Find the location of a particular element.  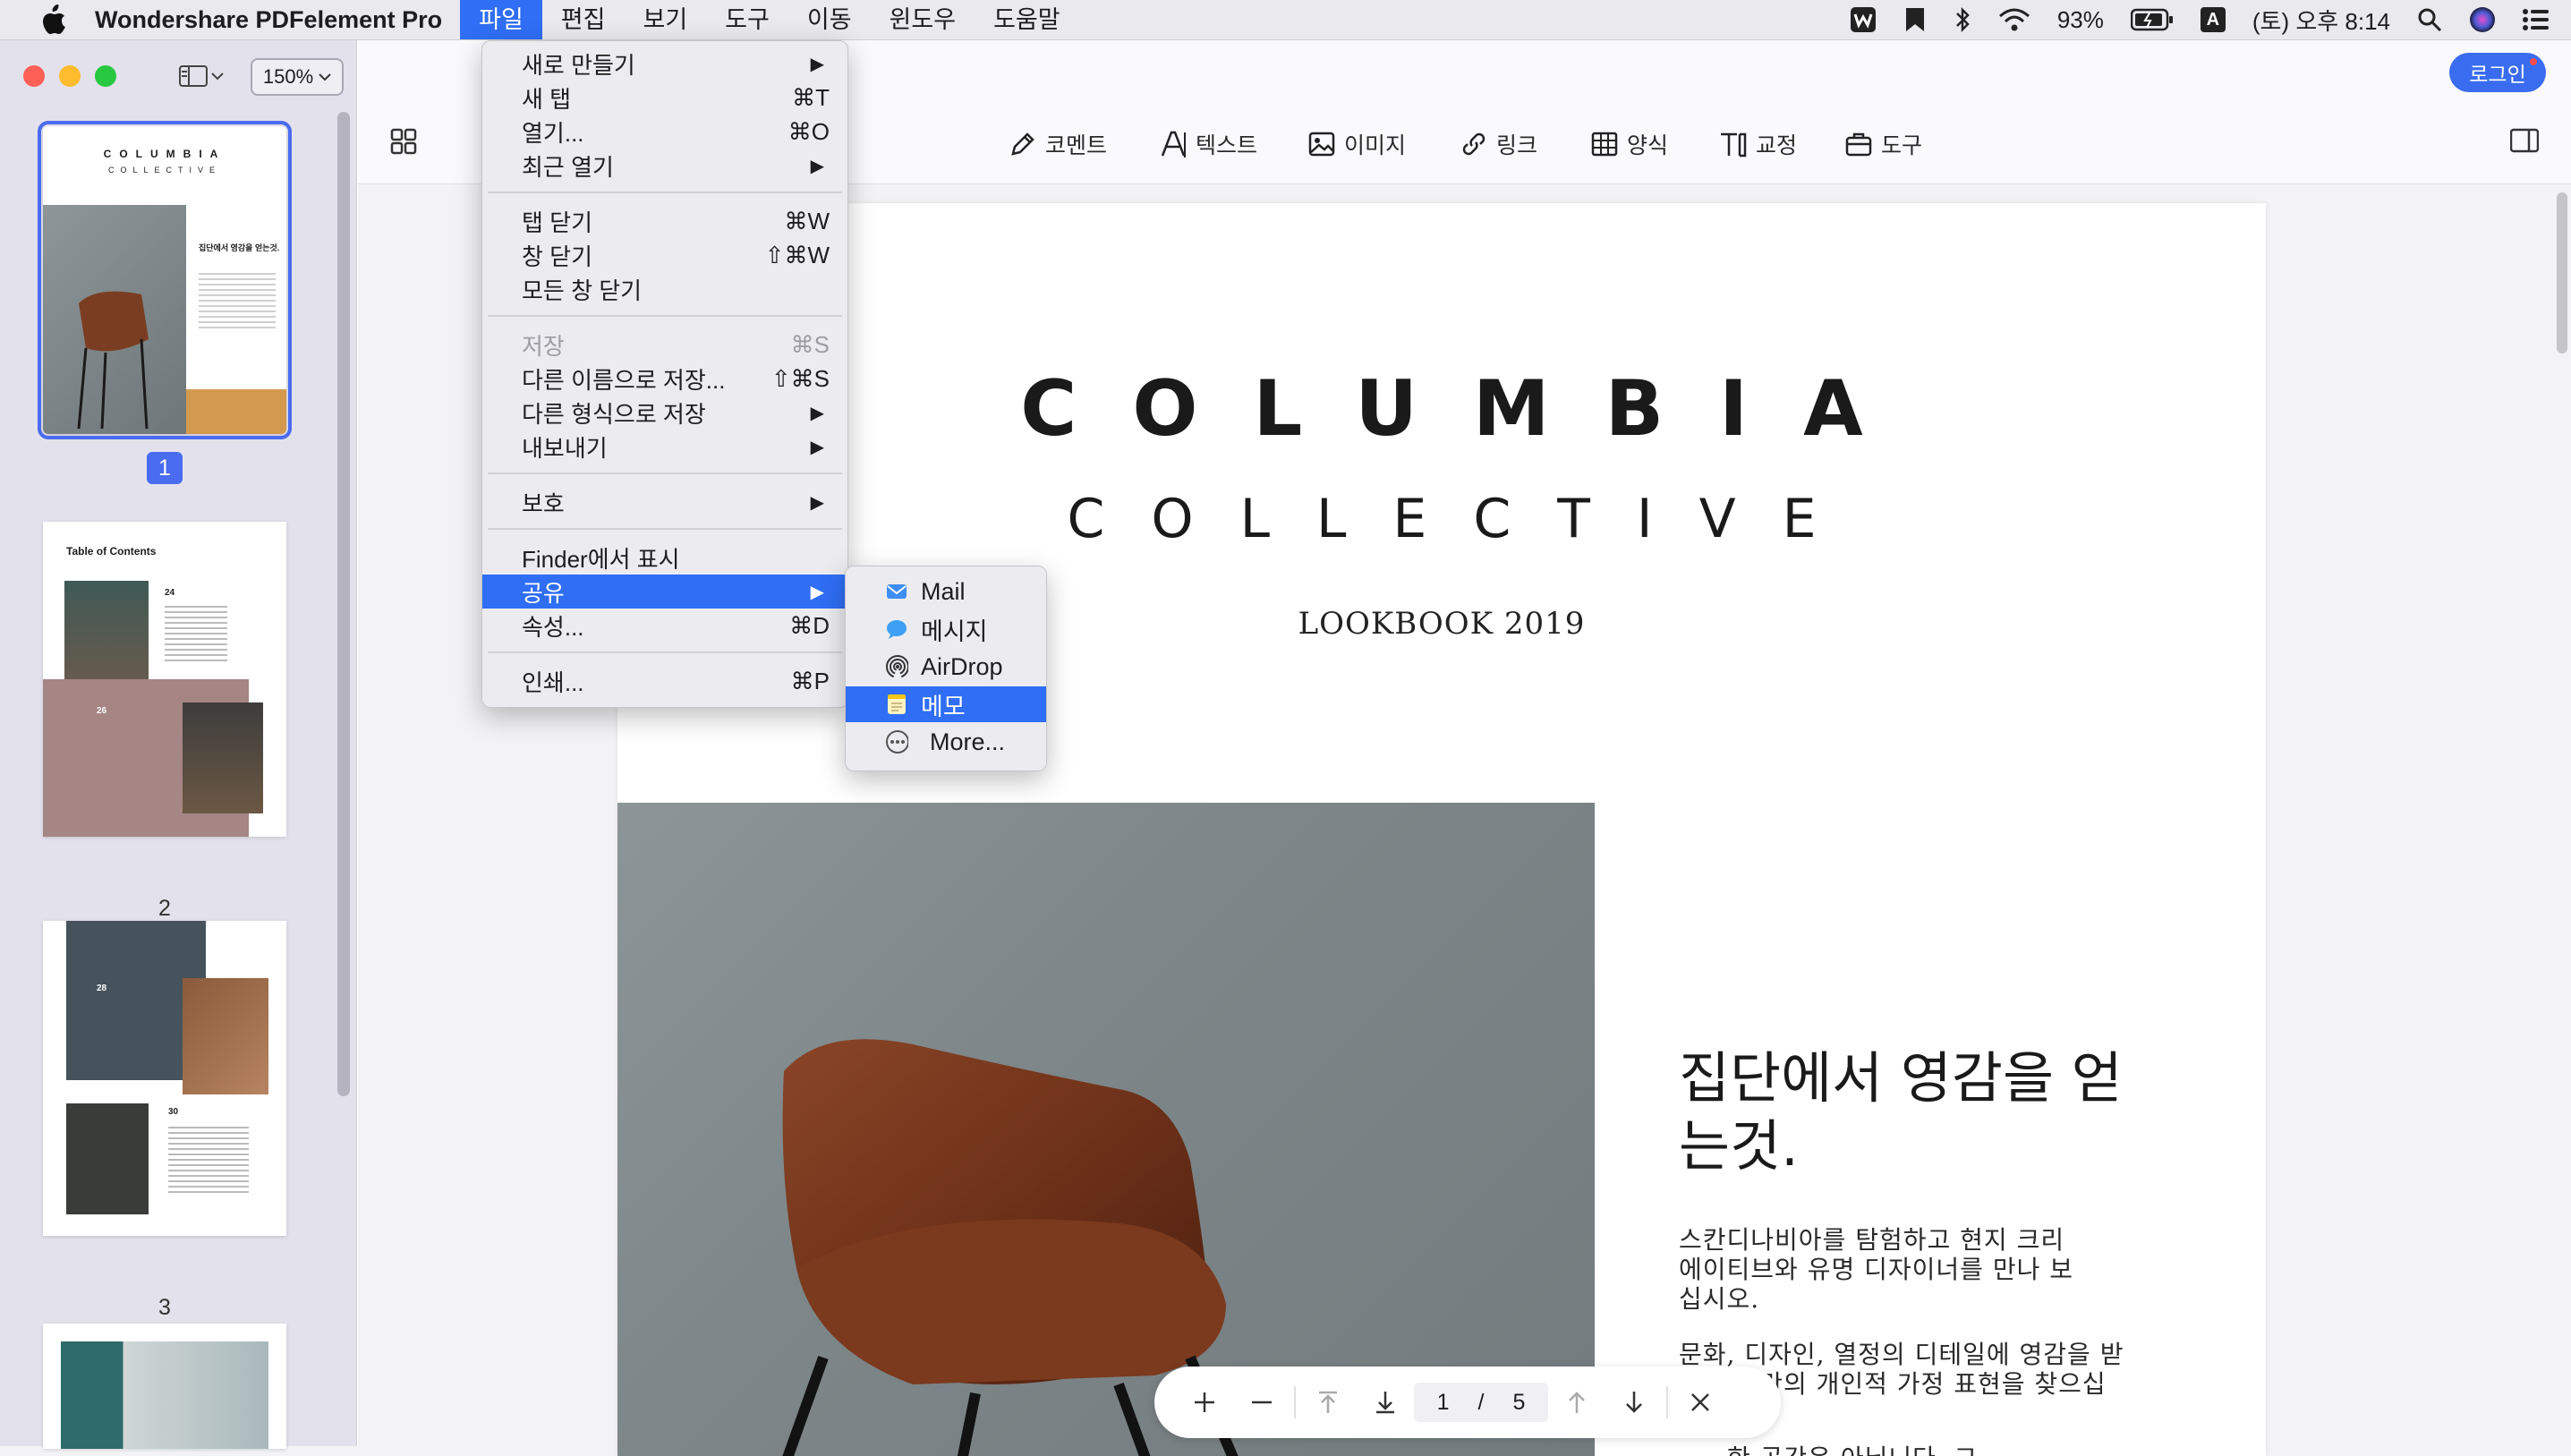

menu-item-properties: 속성... ⌘D is located at coordinates (664, 626).